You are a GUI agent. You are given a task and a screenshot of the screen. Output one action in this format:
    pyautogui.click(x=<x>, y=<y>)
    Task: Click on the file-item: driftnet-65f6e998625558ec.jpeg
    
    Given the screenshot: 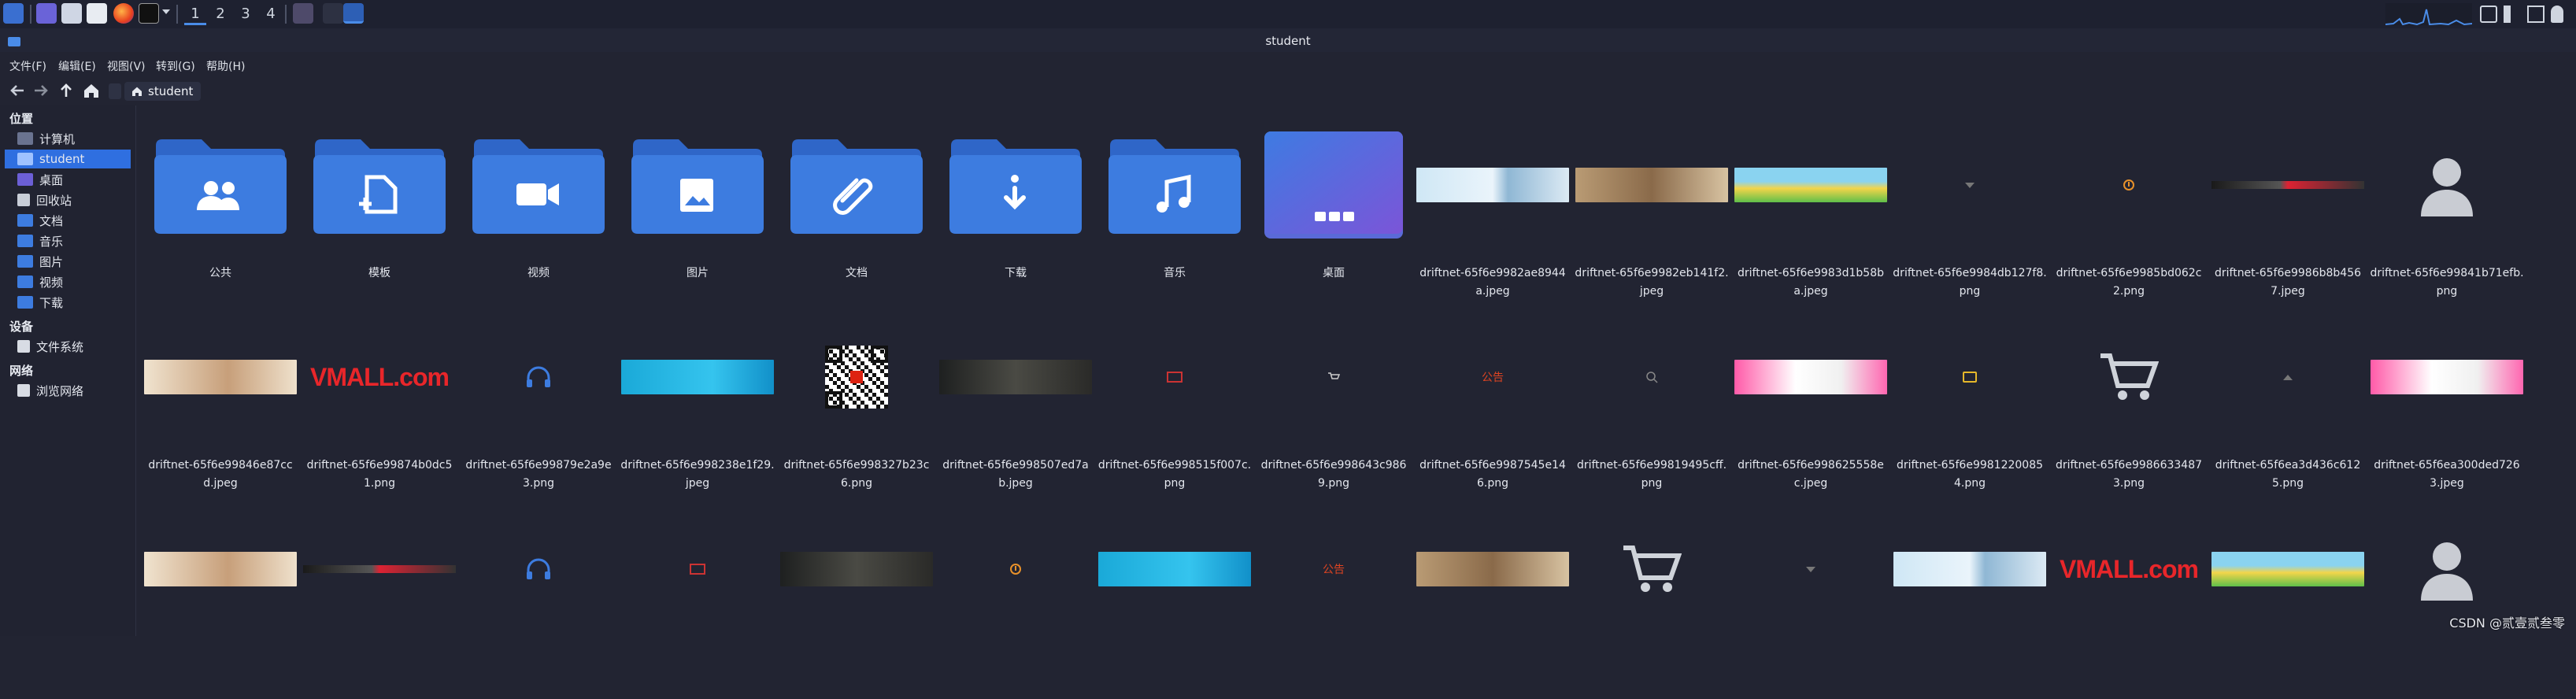 What is the action you would take?
    pyautogui.click(x=1811, y=412)
    